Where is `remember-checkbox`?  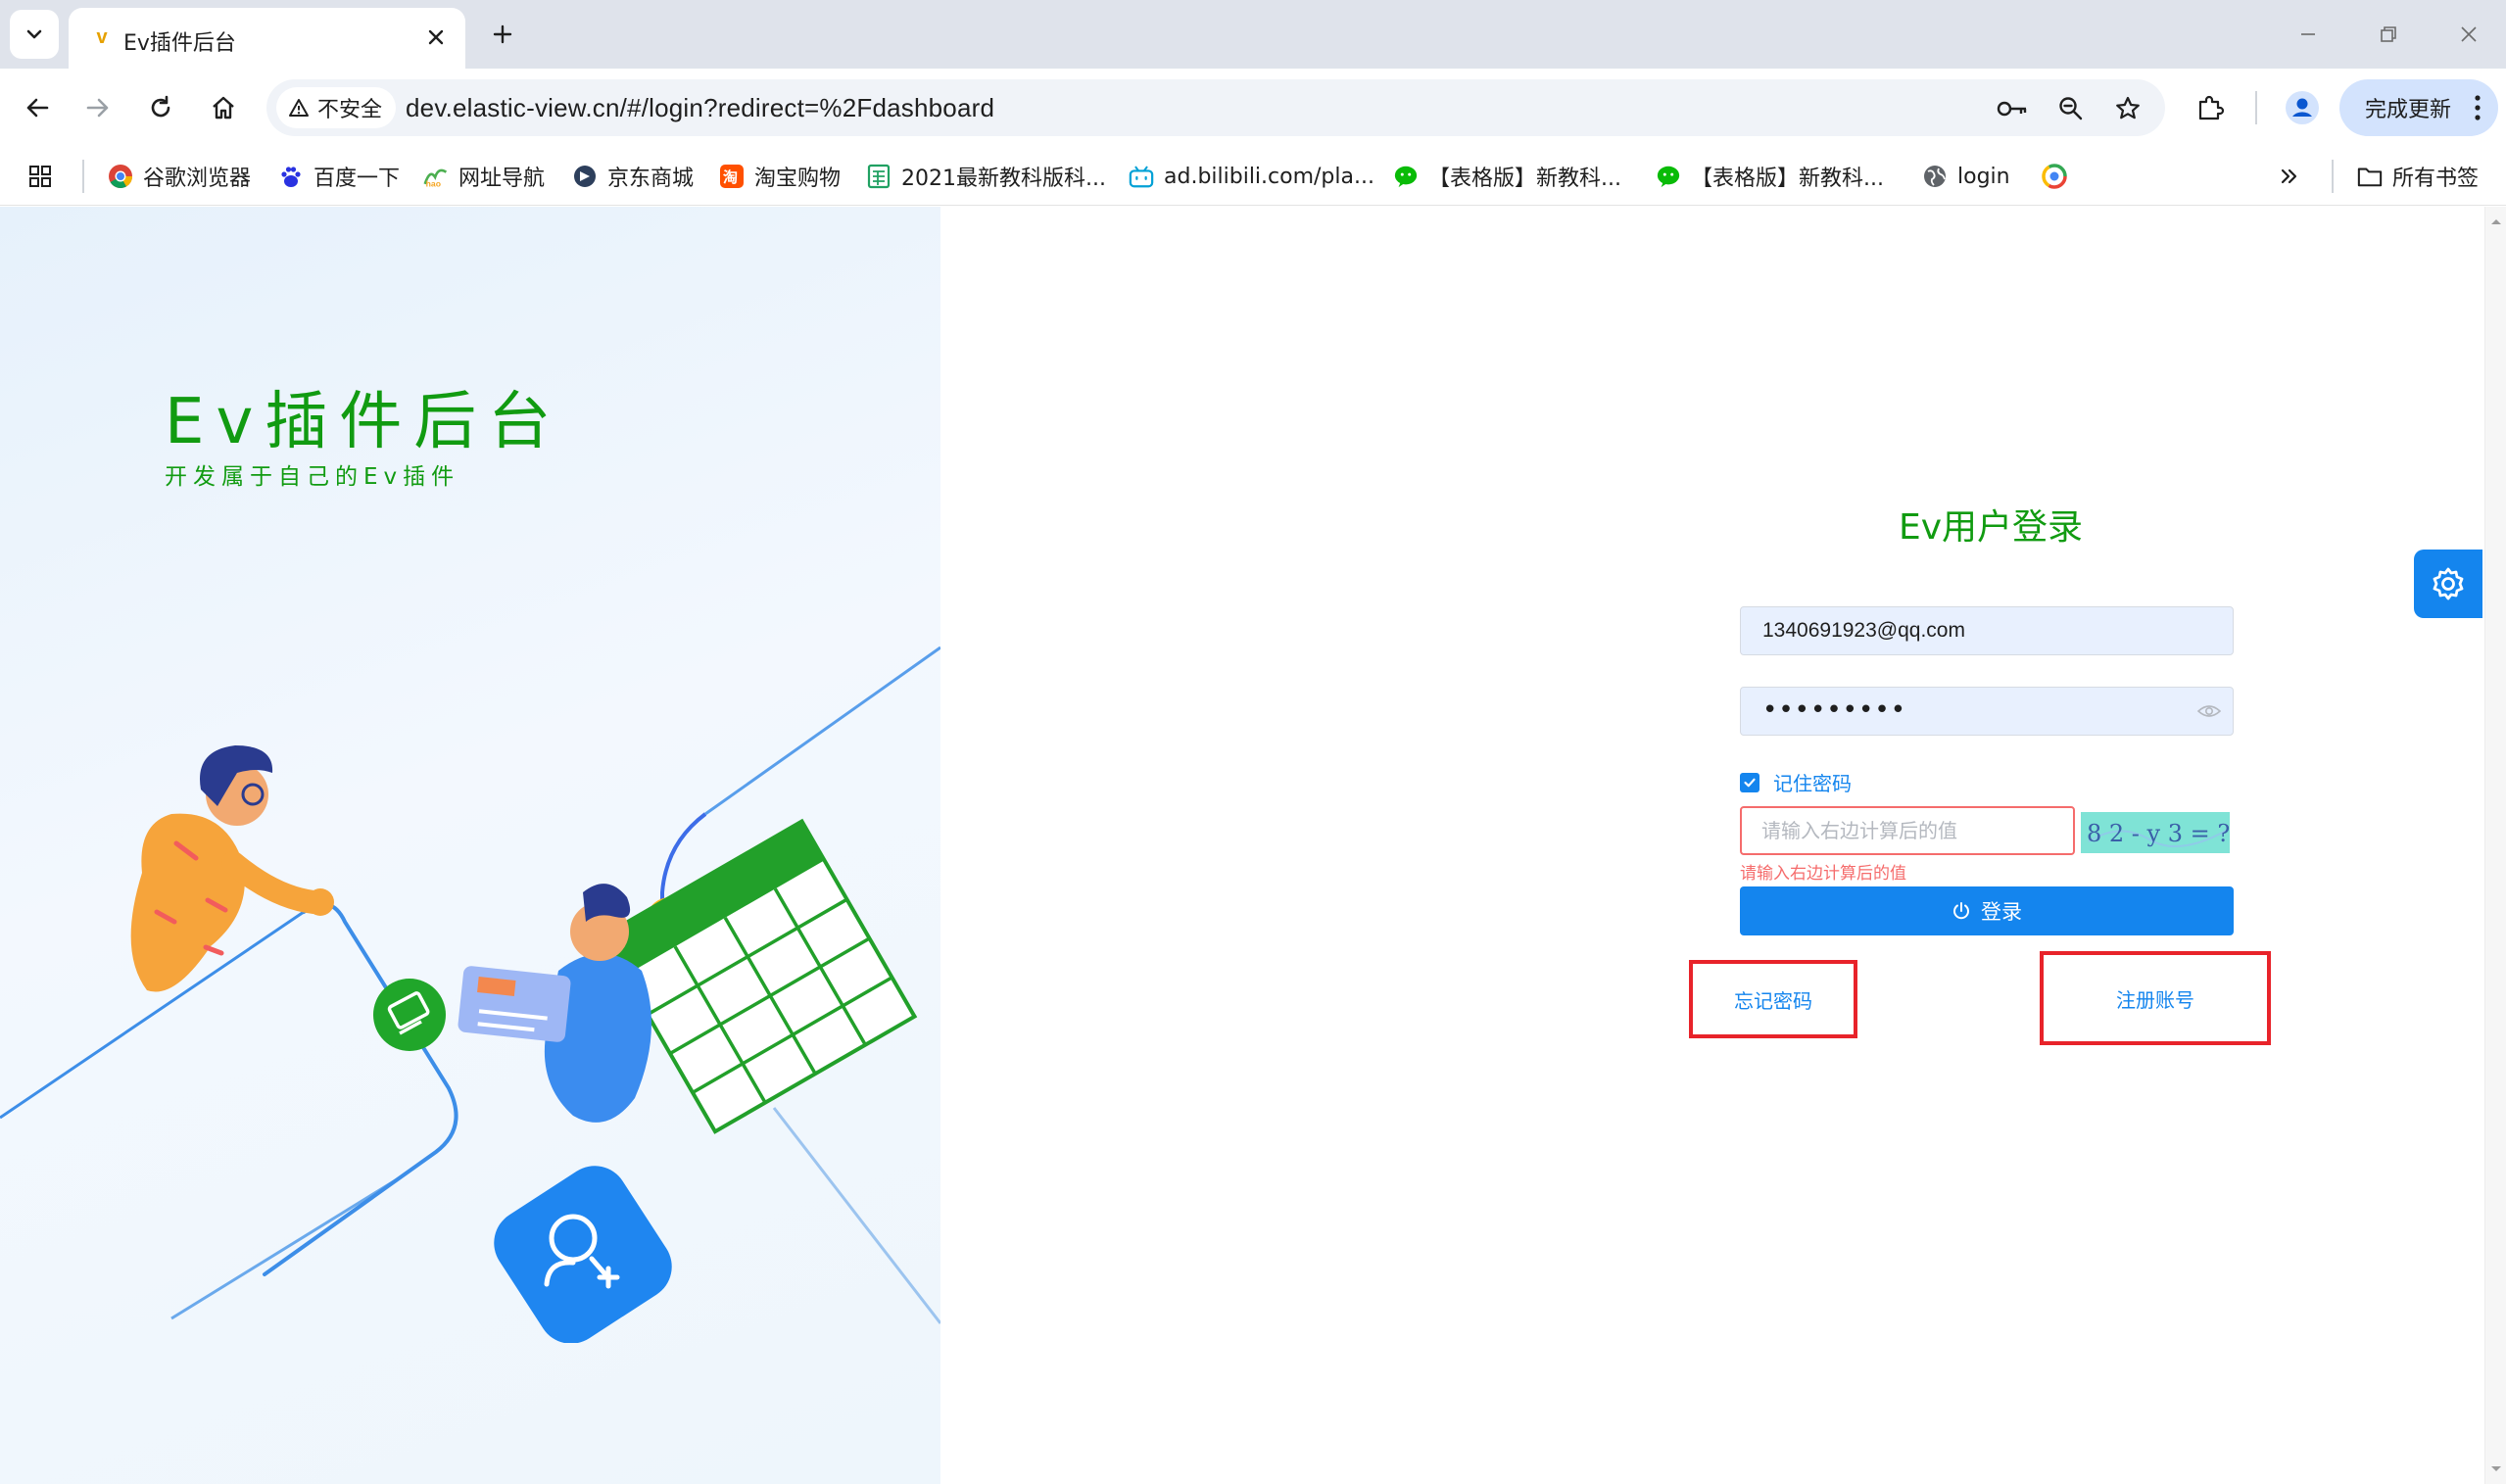 remember-checkbox is located at coordinates (1749, 782).